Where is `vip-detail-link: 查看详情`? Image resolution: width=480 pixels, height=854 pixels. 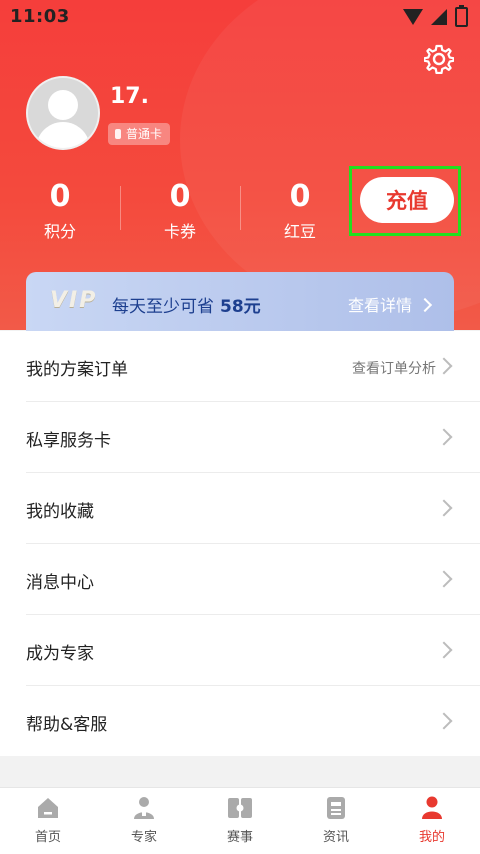
vip-detail-link: 查看详情 is located at coordinates (390, 304).